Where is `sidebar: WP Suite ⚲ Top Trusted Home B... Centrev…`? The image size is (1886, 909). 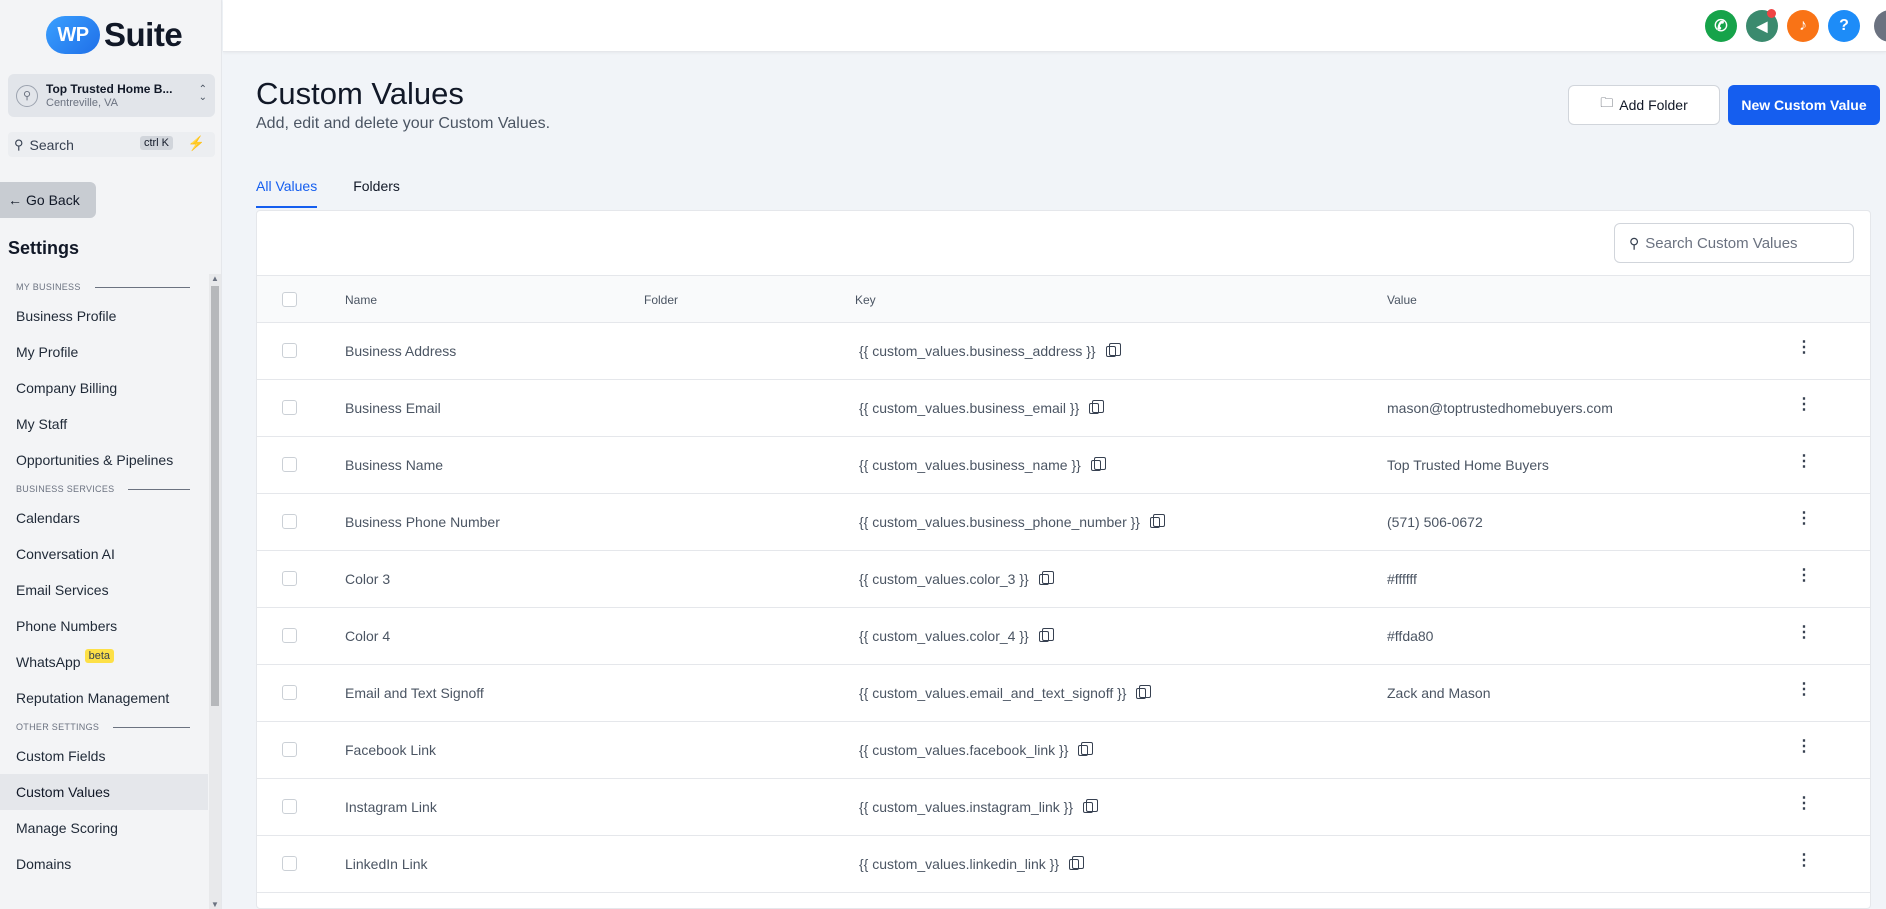
sidebar: WP Suite ⚲ Top Trusted Home B... Centrev… is located at coordinates (111, 454).